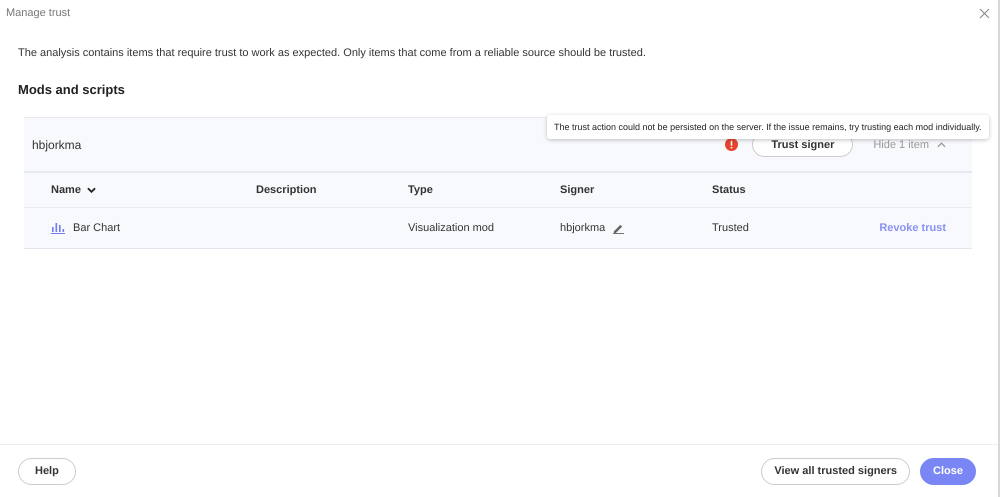 The width and height of the screenshot is (1000, 497). I want to click on sort-caret-icon, so click(91, 190).